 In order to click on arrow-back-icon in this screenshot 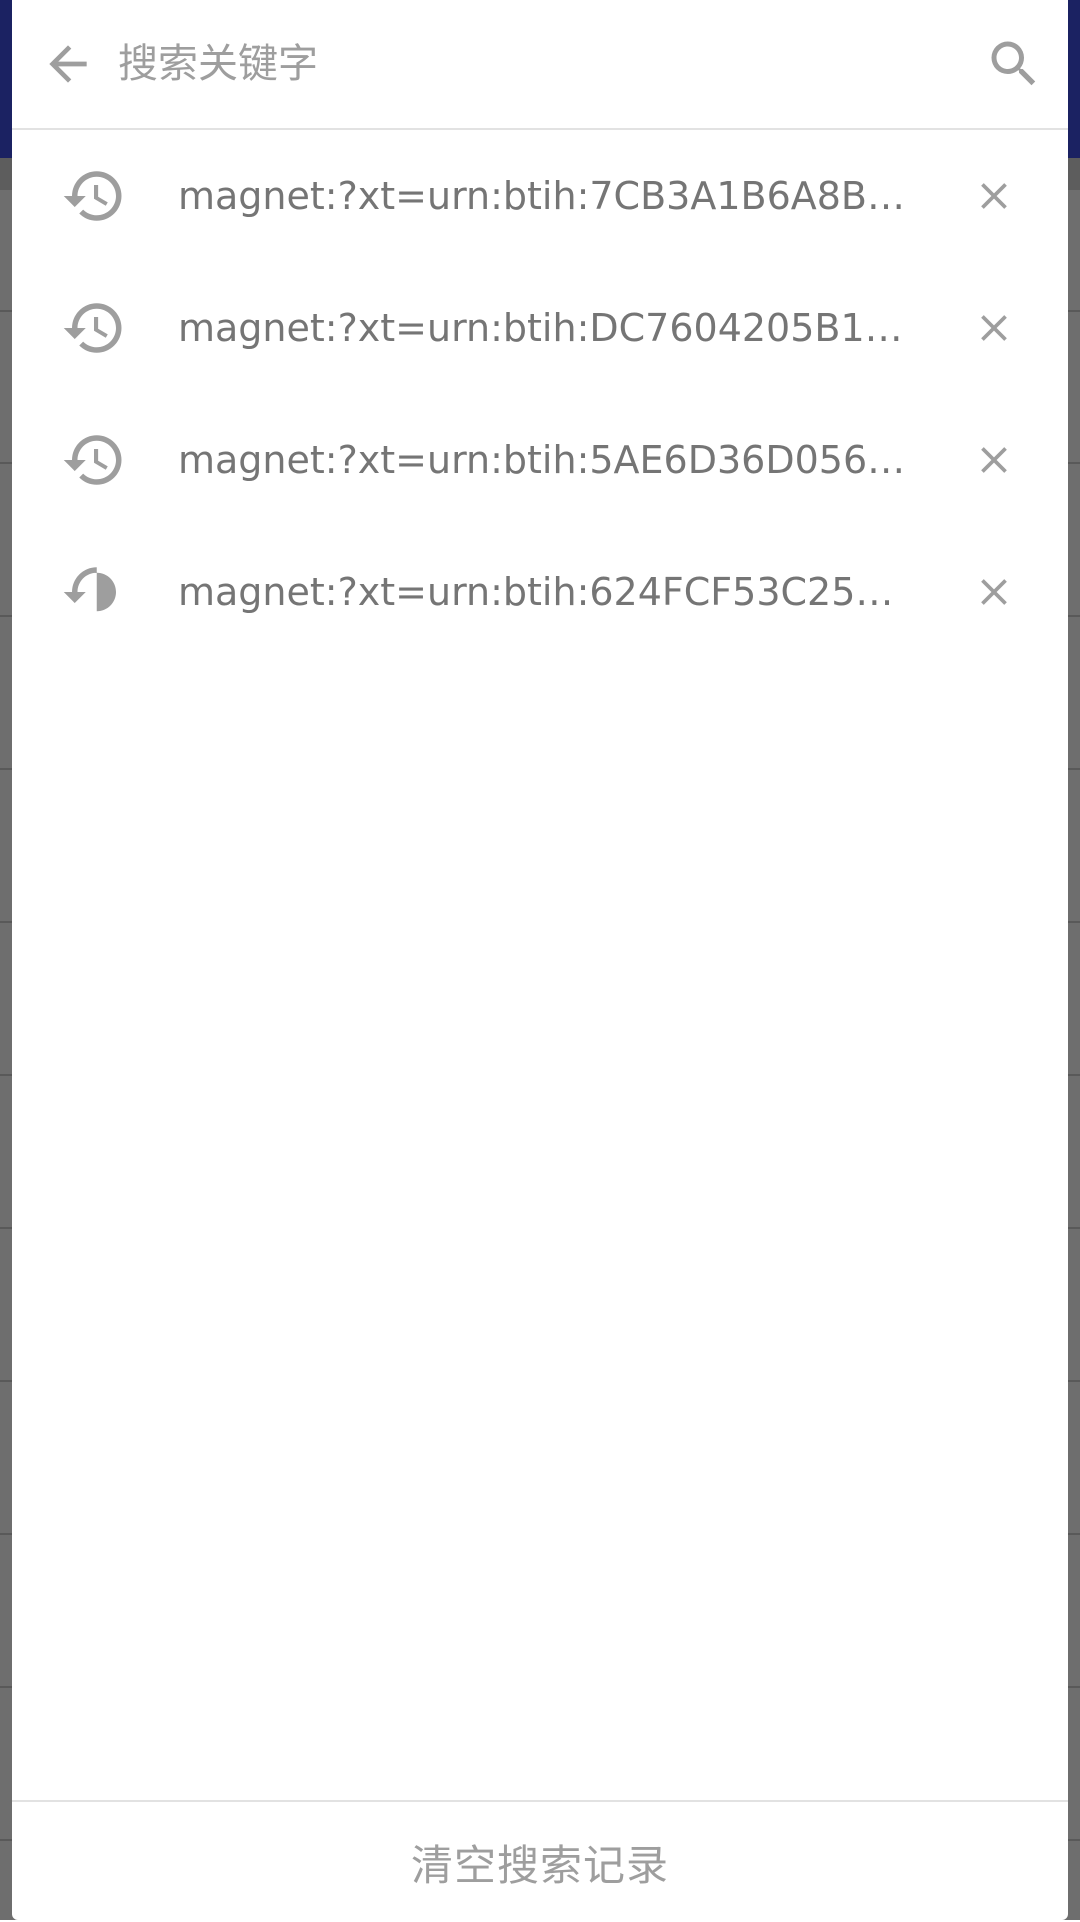, I will do `click(68, 64)`.